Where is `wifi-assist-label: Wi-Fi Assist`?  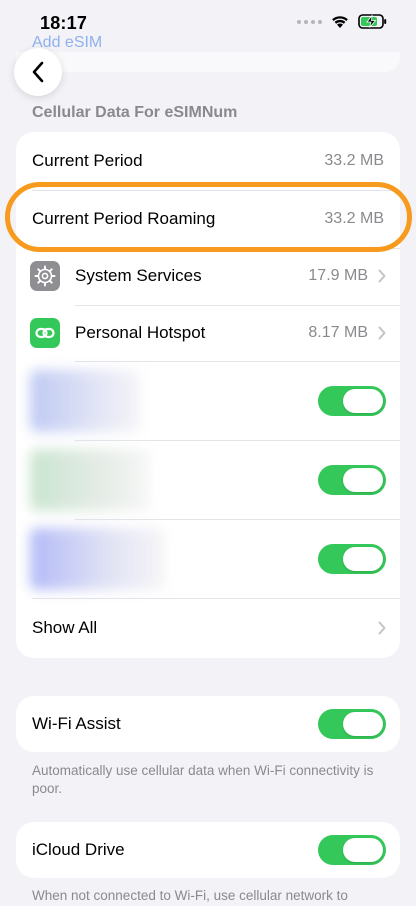 wifi-assist-label: Wi-Fi Assist is located at coordinates (76, 723).